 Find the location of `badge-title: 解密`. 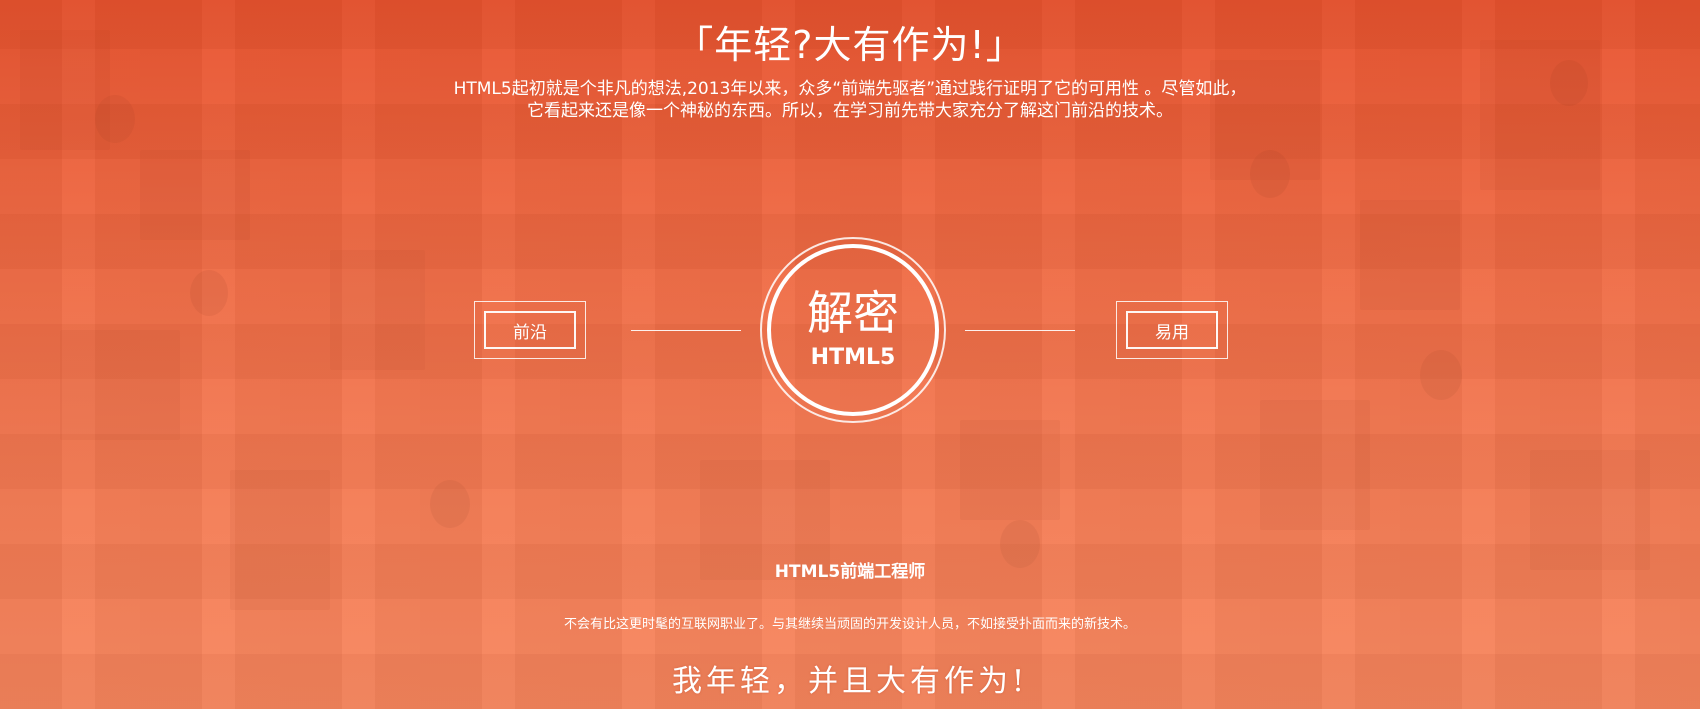

badge-title: 解密 is located at coordinates (853, 313).